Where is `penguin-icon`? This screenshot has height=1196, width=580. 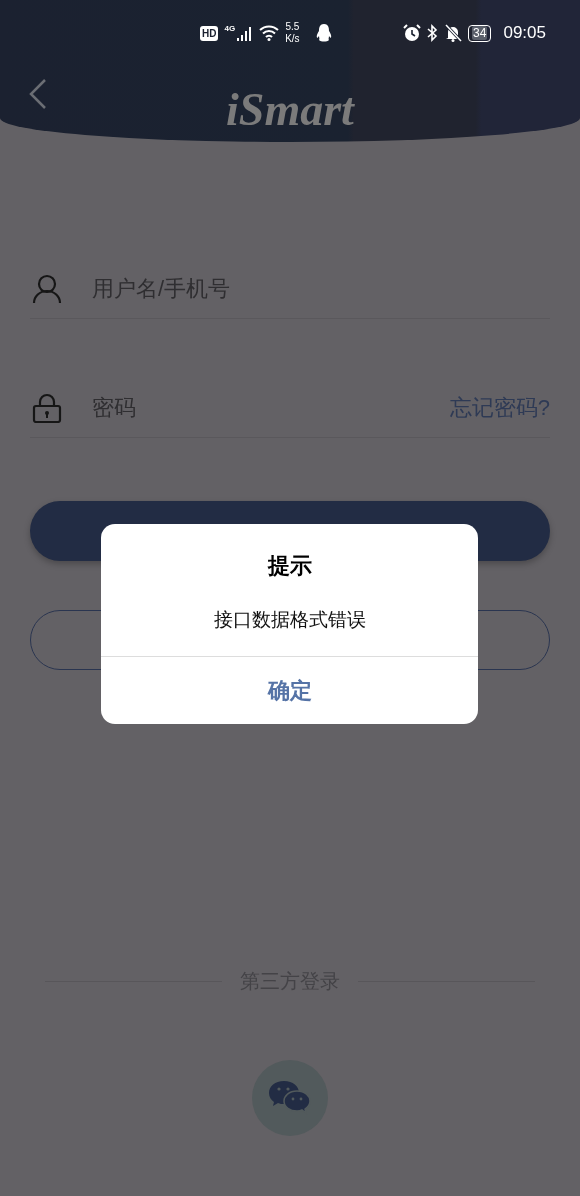 penguin-icon is located at coordinates (323, 33).